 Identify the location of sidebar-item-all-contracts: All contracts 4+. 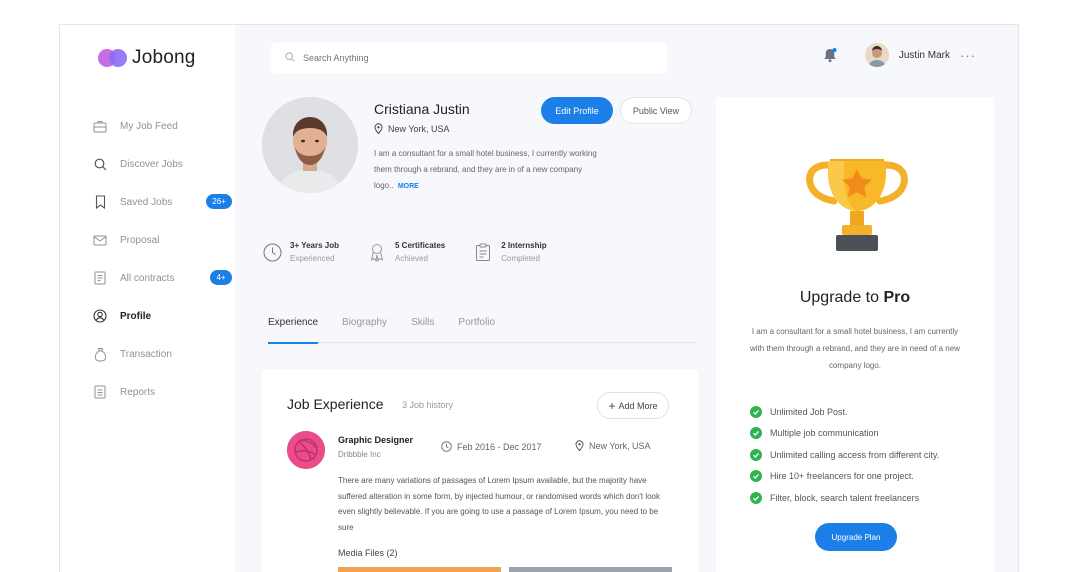
(162, 278).